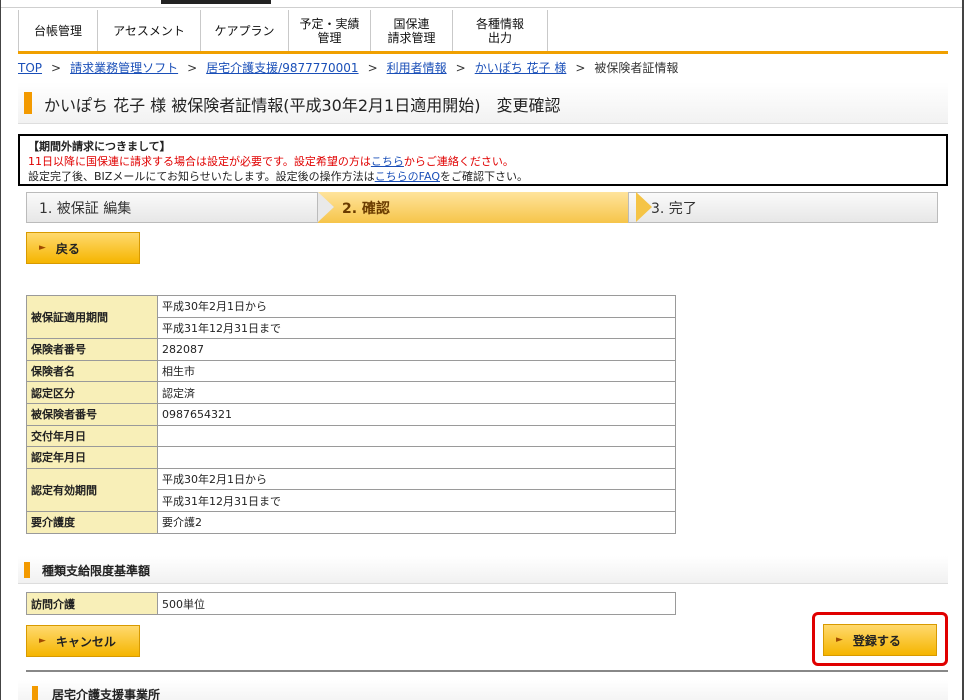 The image size is (965, 700). I want to click on cancel-button: ► キャンセル, so click(83, 641).